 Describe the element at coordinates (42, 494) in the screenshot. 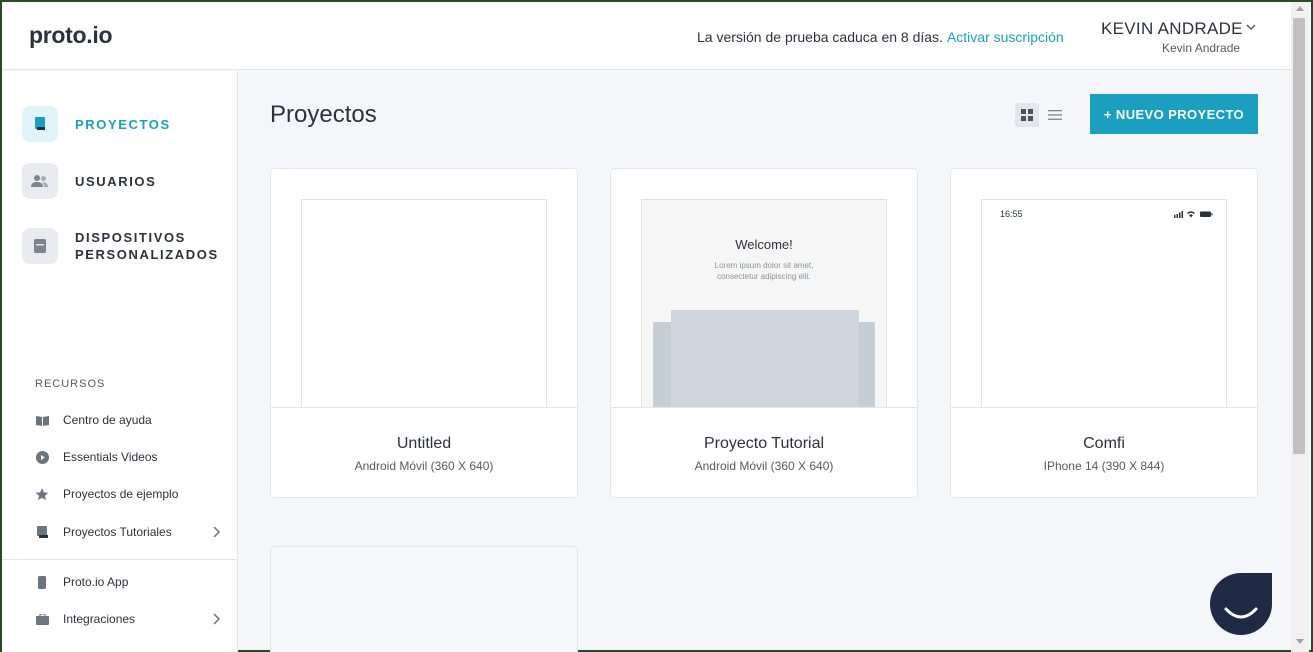

I see `star-icon` at that location.